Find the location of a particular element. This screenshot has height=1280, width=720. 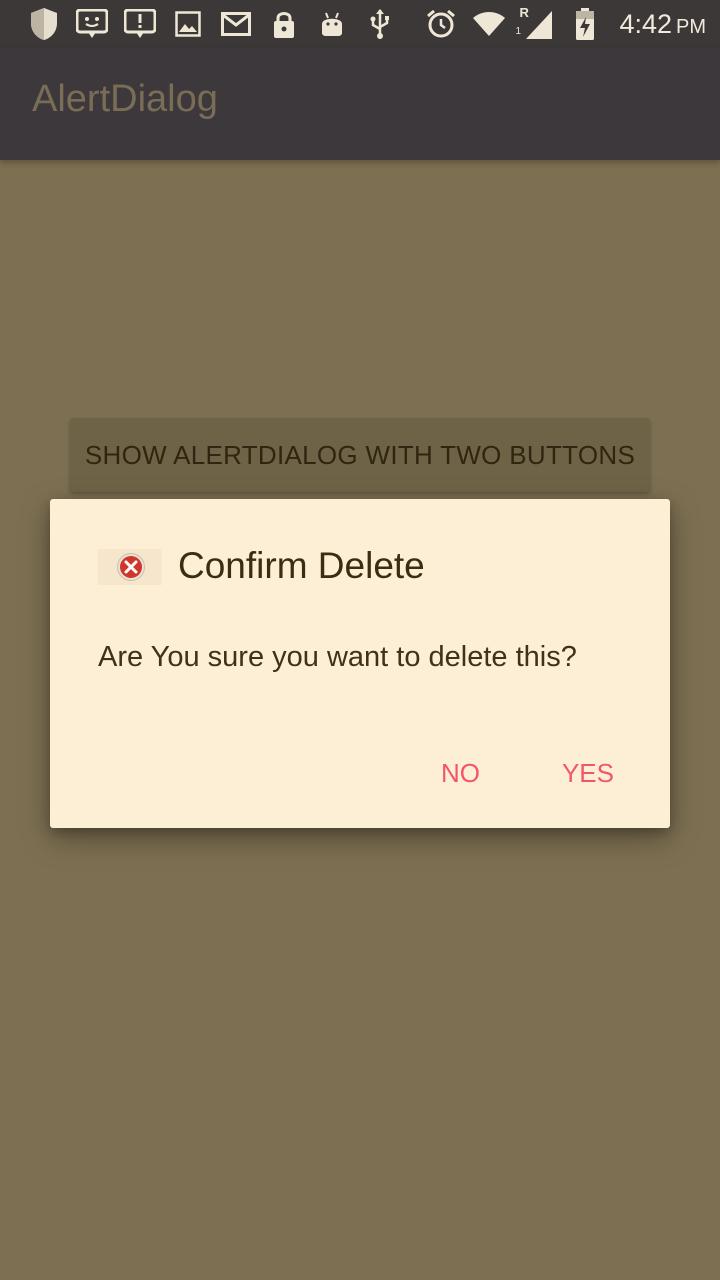

dialog-title: Confirm Delete is located at coordinates (301, 565).